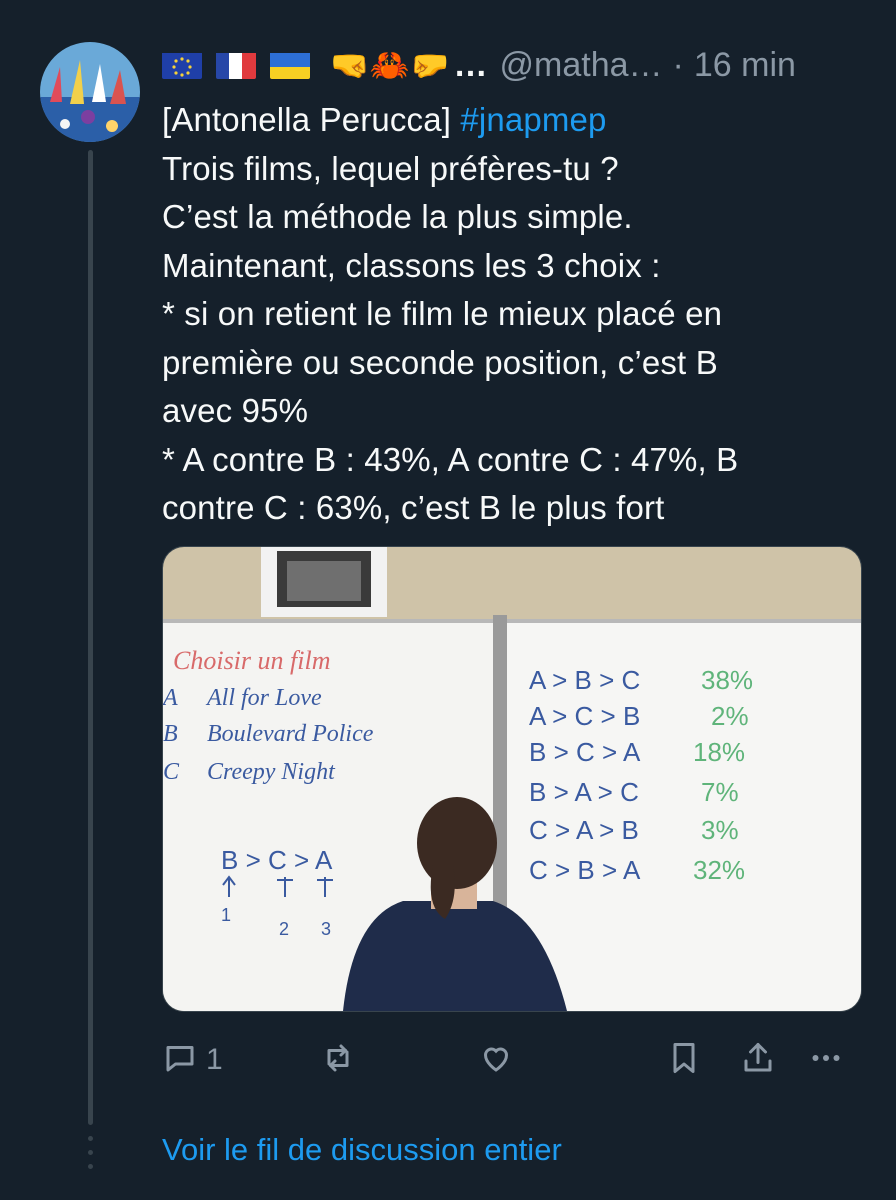 This screenshot has width=896, height=1200. I want to click on tweet-header: 🤜🦀🤛 … @matha… · 16 min, so click(522, 65).